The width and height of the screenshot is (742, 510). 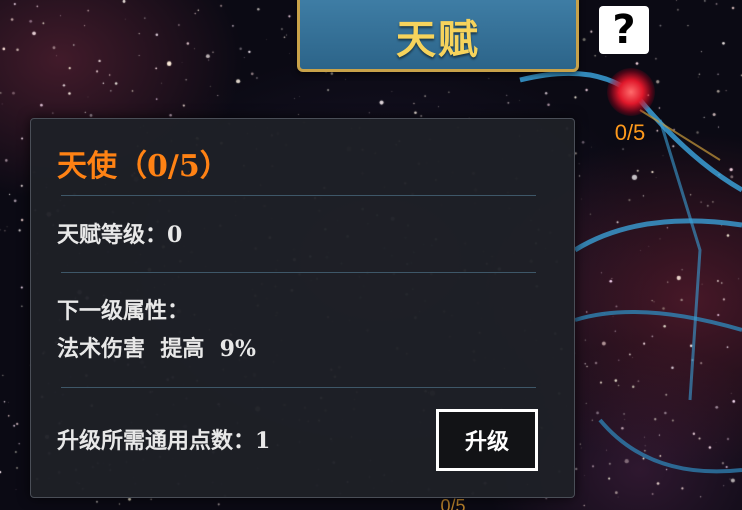 What do you see at coordinates (453, 503) in the screenshot?
I see `talent-node-count-lower: 0/5` at bounding box center [453, 503].